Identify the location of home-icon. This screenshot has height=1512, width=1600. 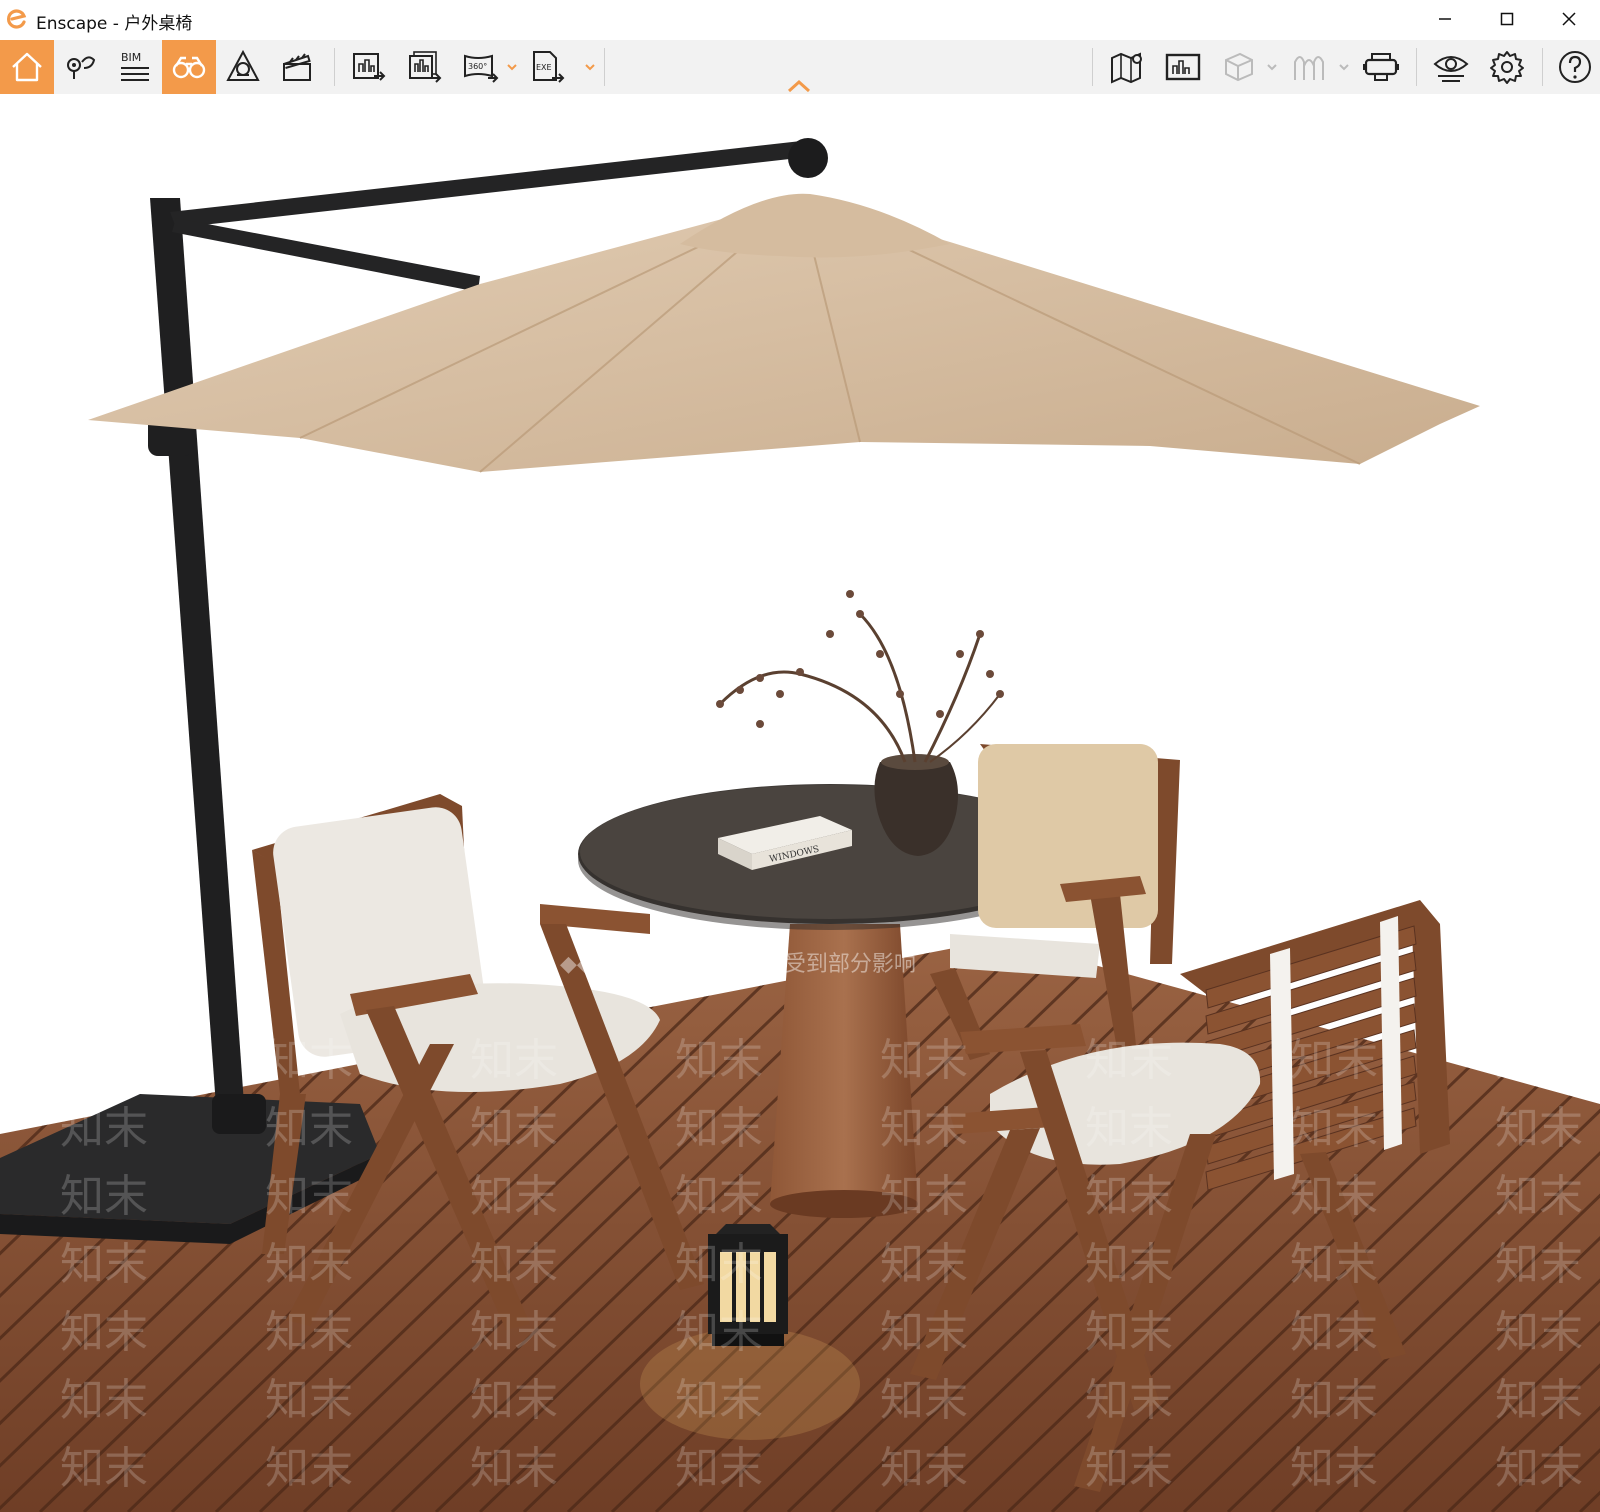
(27, 67).